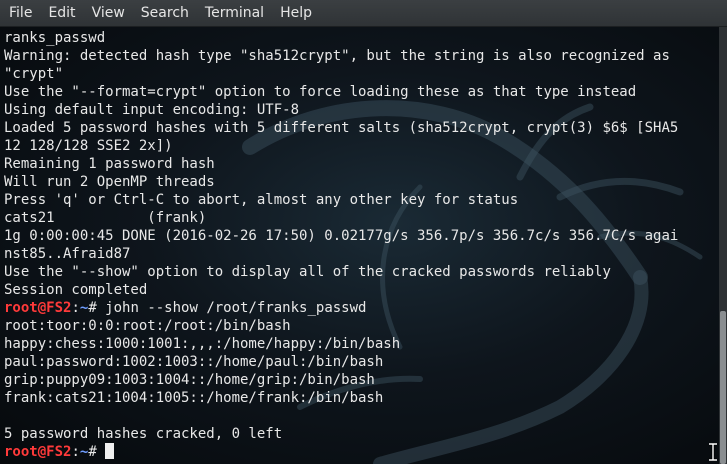  Describe the element at coordinates (55, 38) in the screenshot. I see `output-line: ranks_passwd` at that location.